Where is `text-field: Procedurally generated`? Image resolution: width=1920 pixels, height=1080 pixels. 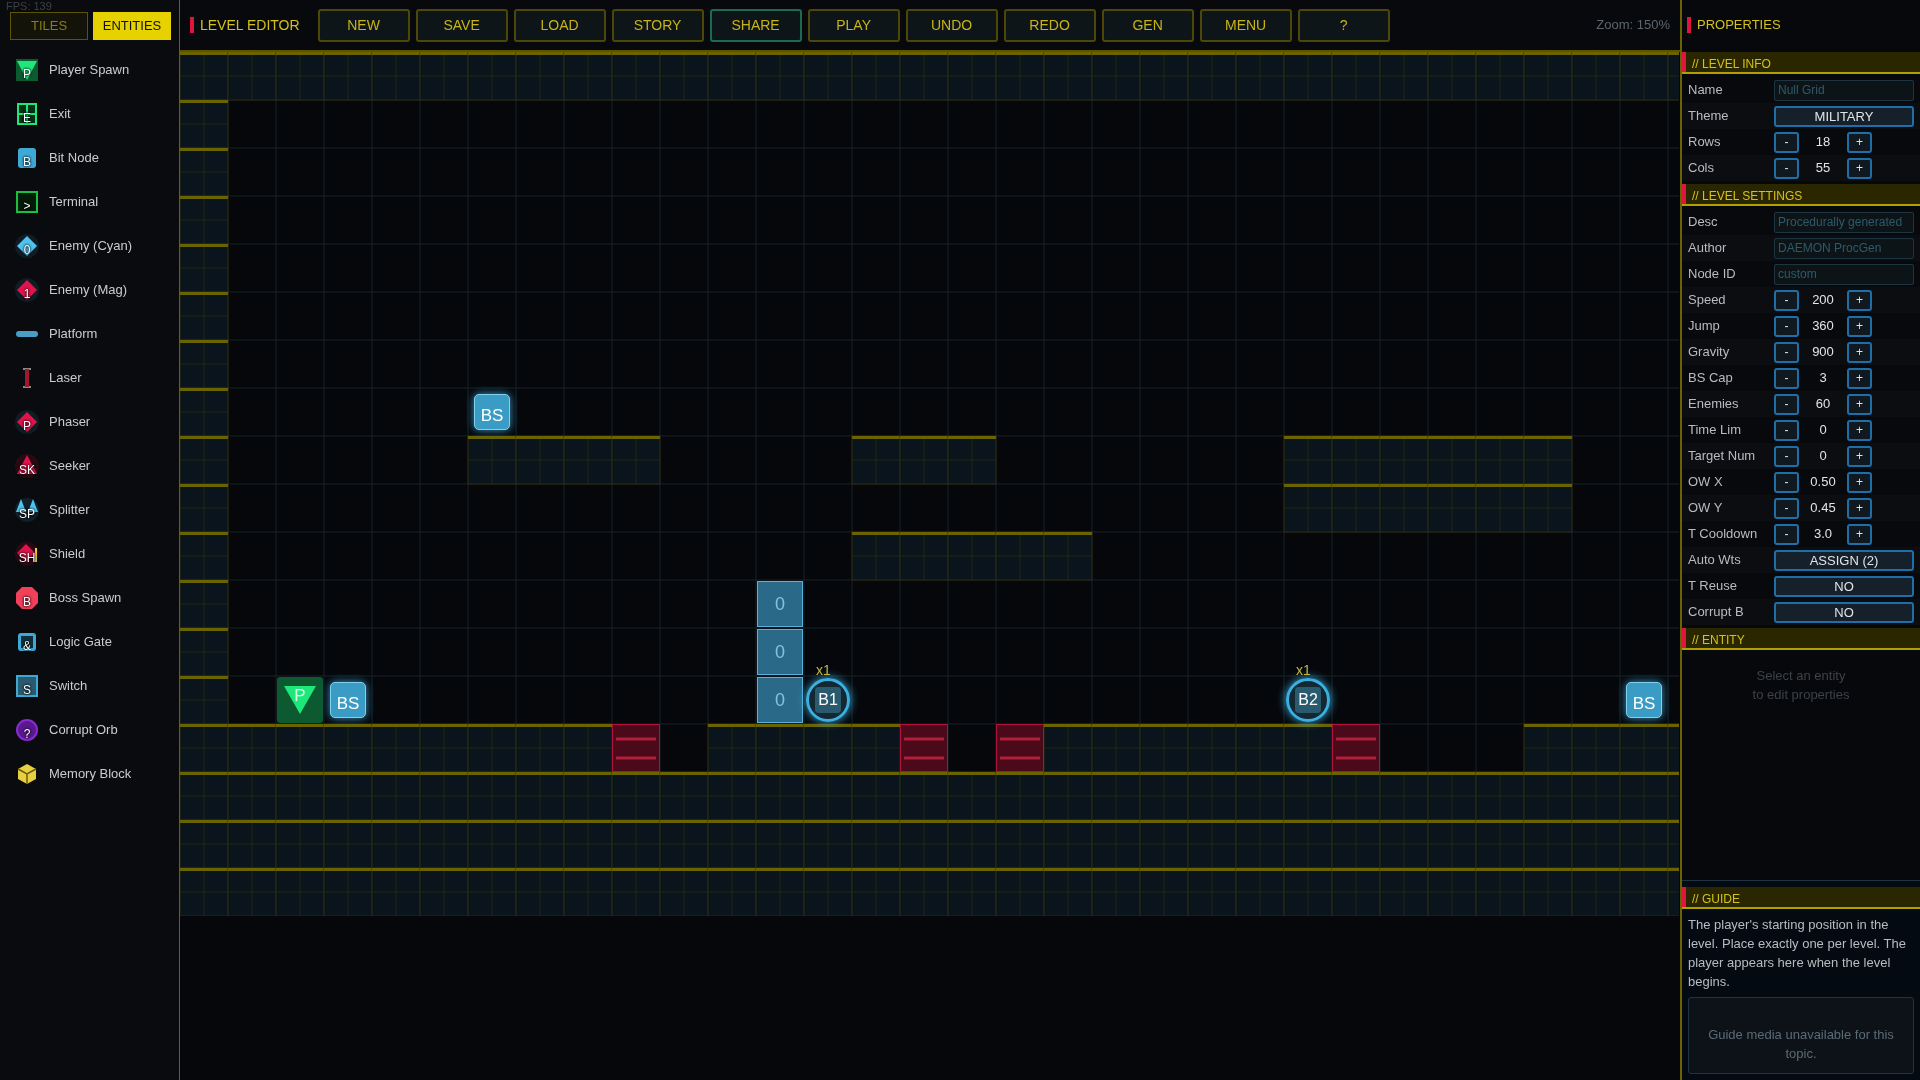 text-field: Procedurally generated is located at coordinates (1844, 222).